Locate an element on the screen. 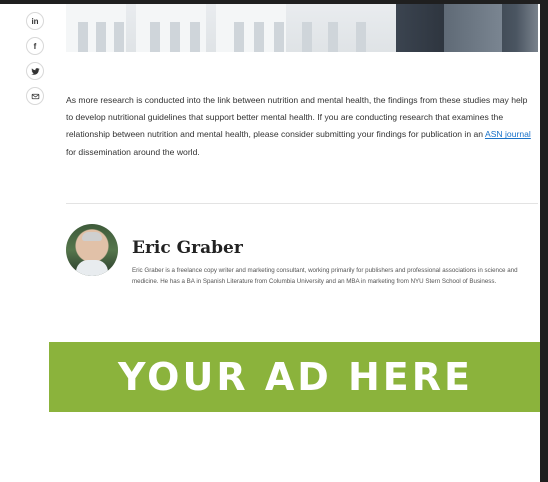  facebook-label: f is located at coordinates (35, 46).